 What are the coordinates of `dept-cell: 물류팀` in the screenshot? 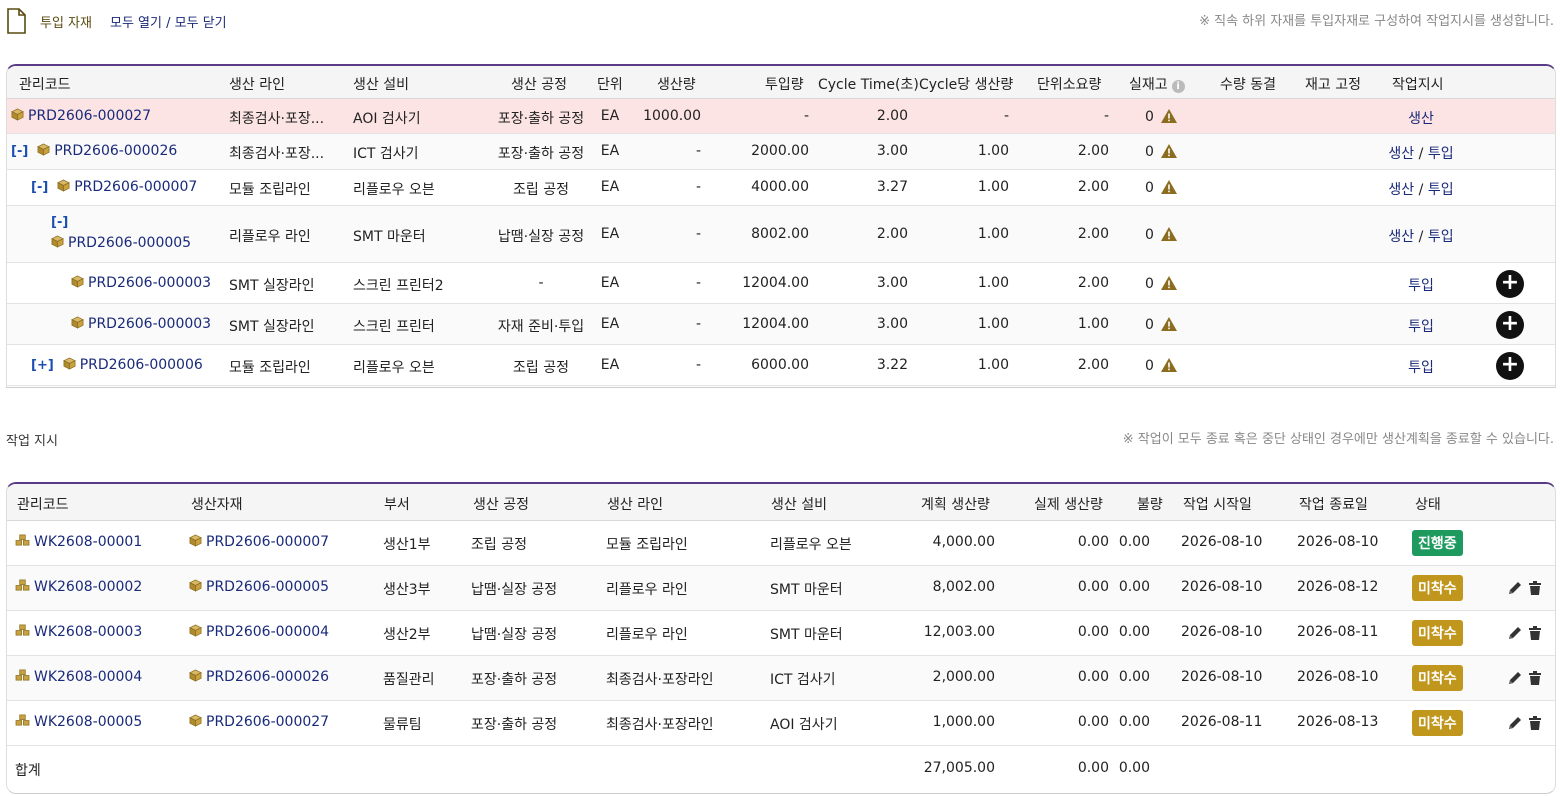 It's located at (402, 725).